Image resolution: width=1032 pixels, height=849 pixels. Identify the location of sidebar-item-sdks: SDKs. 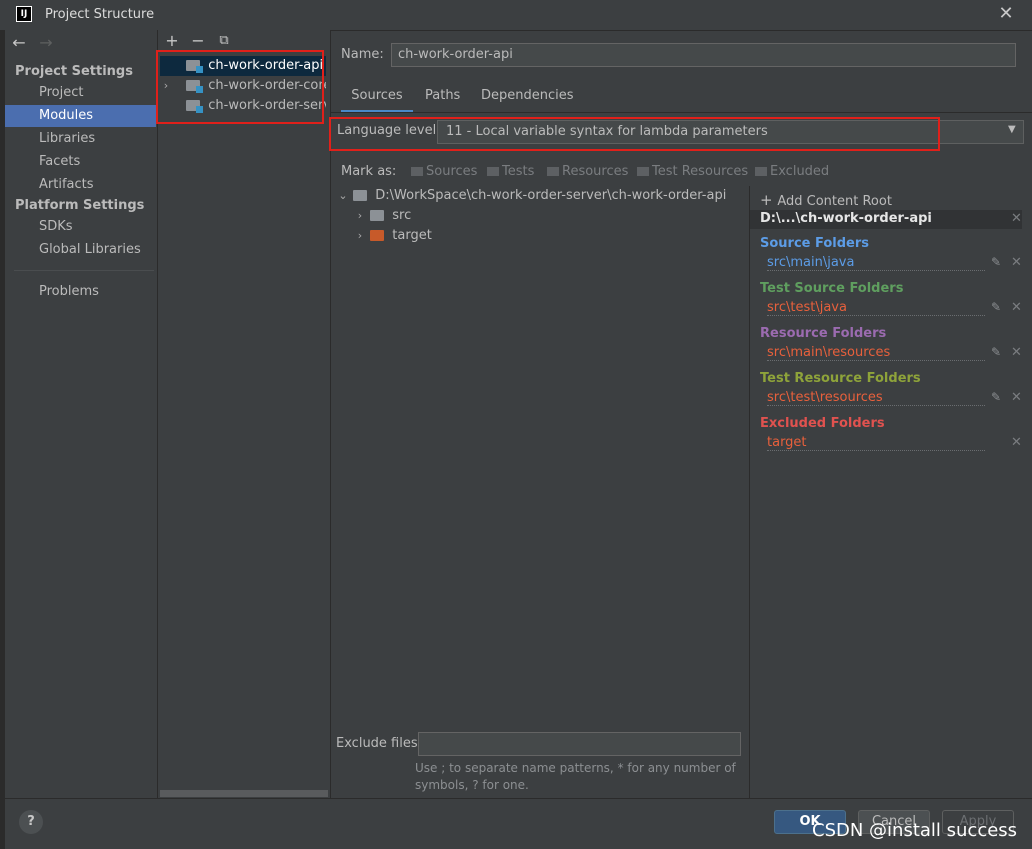
(80, 227).